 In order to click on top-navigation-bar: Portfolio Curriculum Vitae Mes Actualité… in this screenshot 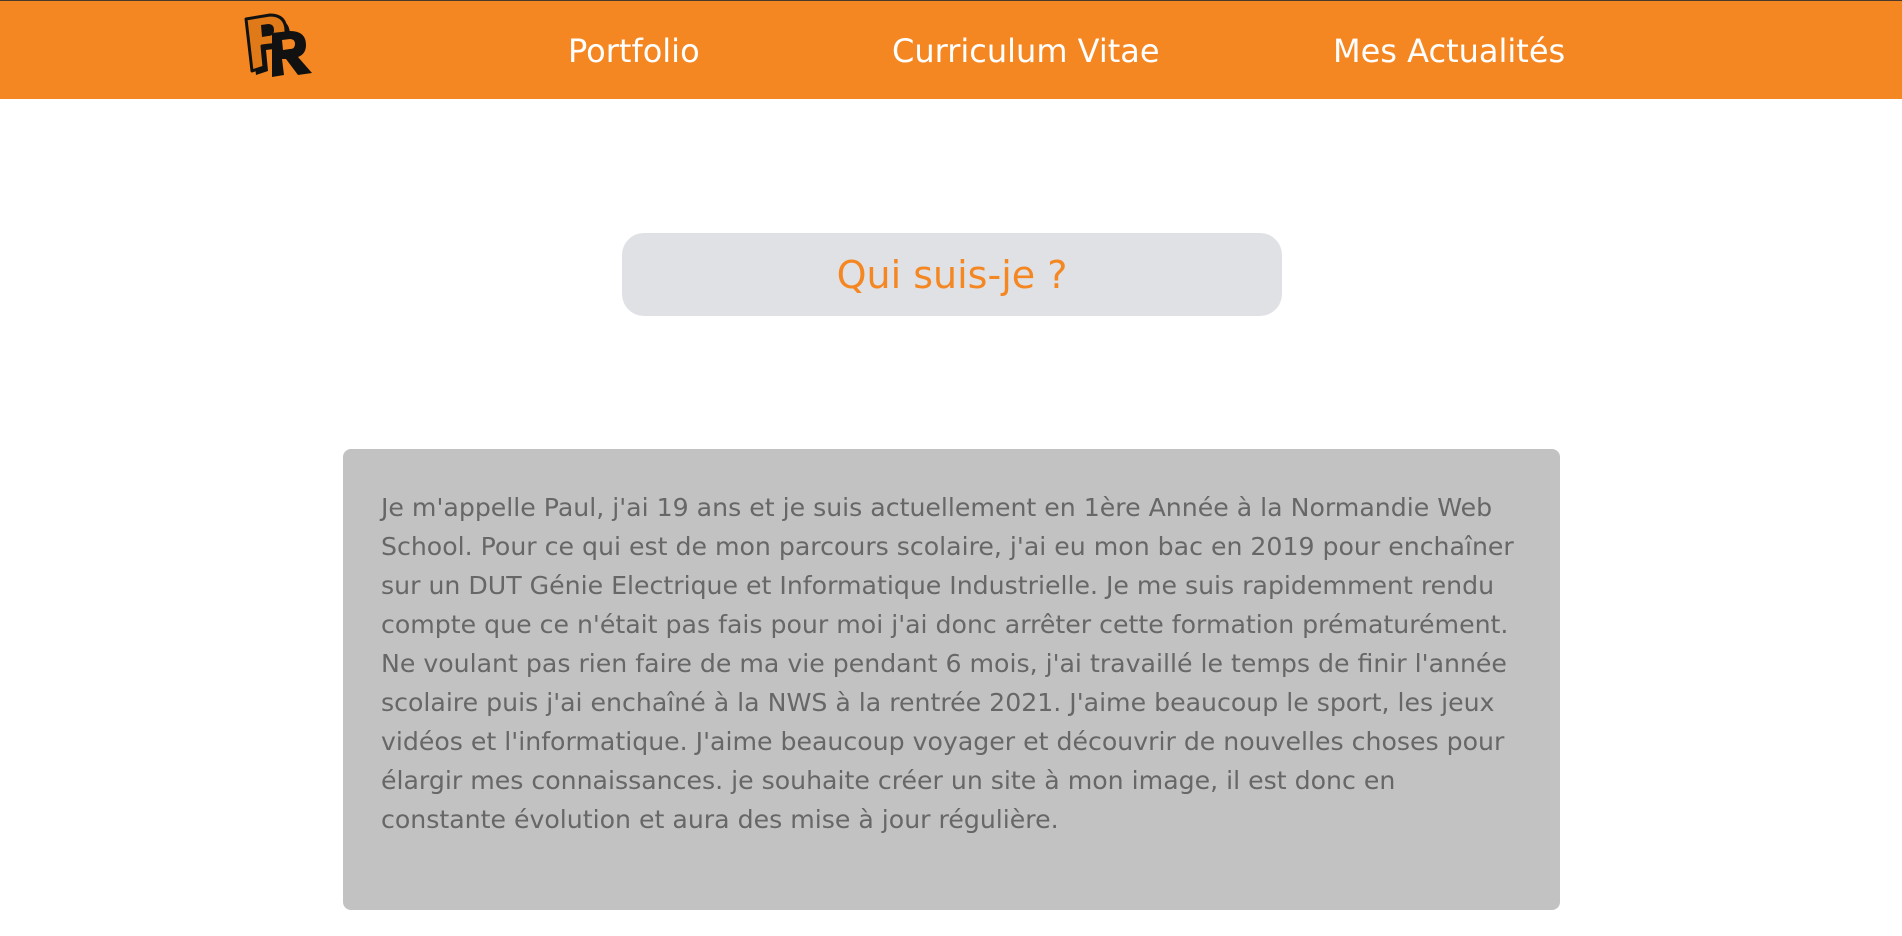, I will do `click(951, 49)`.